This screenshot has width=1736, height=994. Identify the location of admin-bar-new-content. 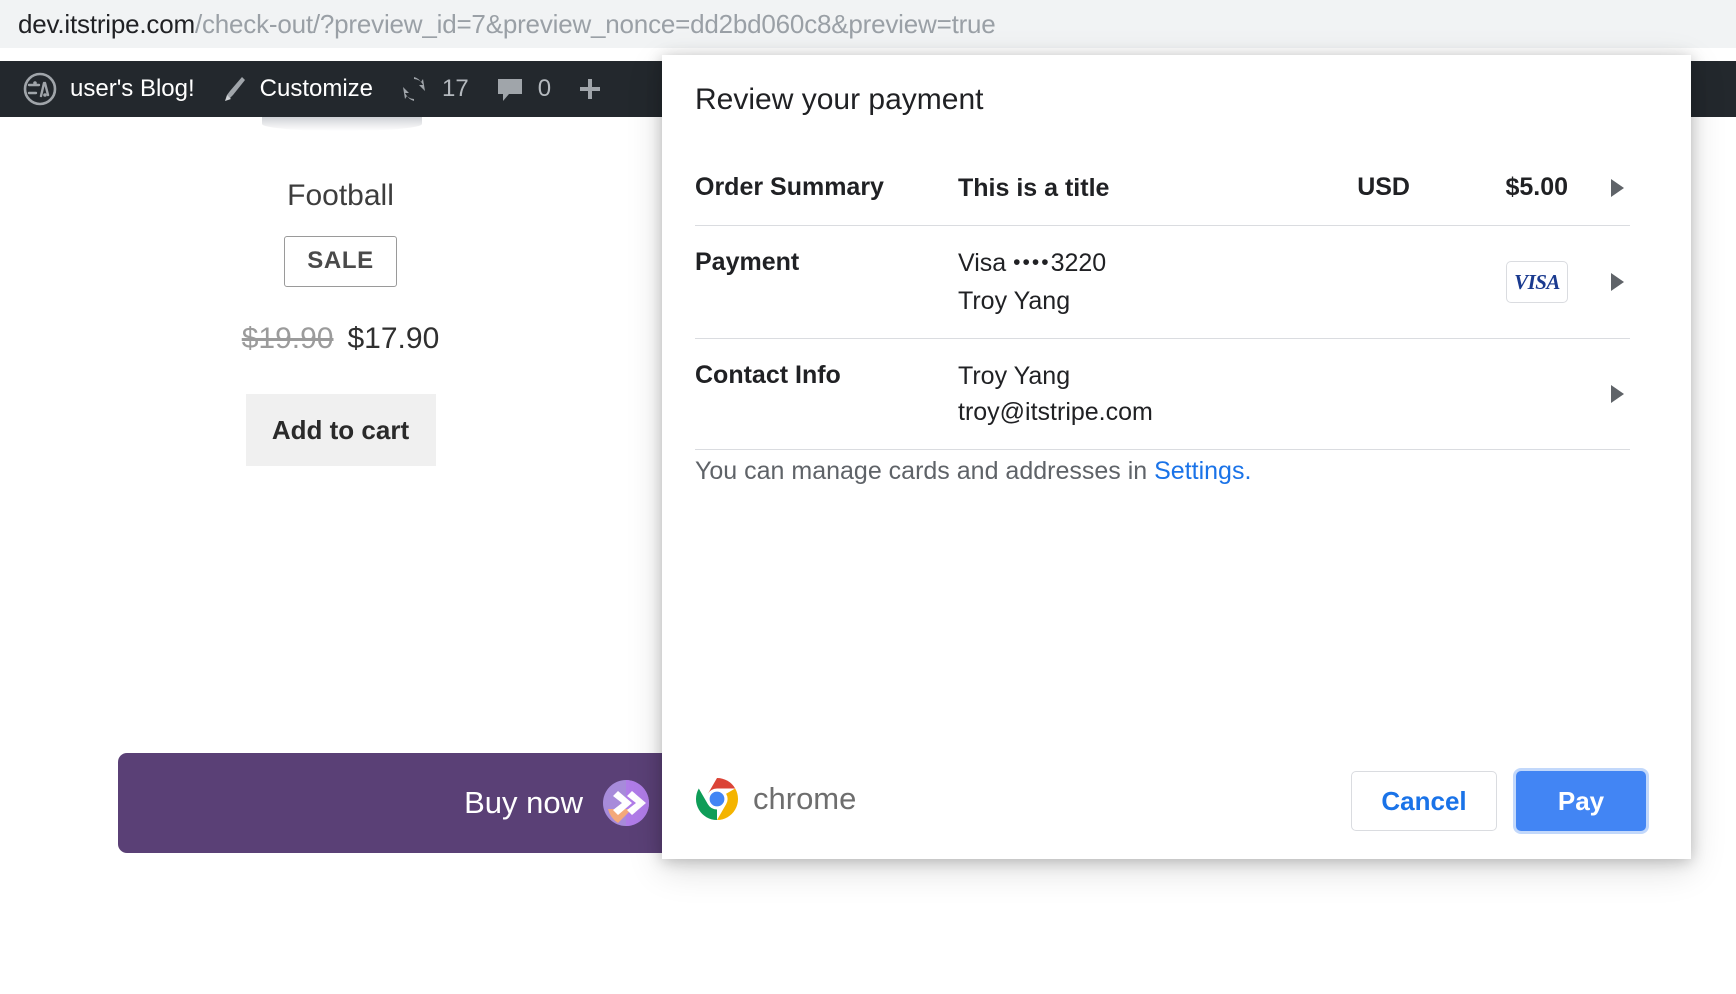
(590, 89).